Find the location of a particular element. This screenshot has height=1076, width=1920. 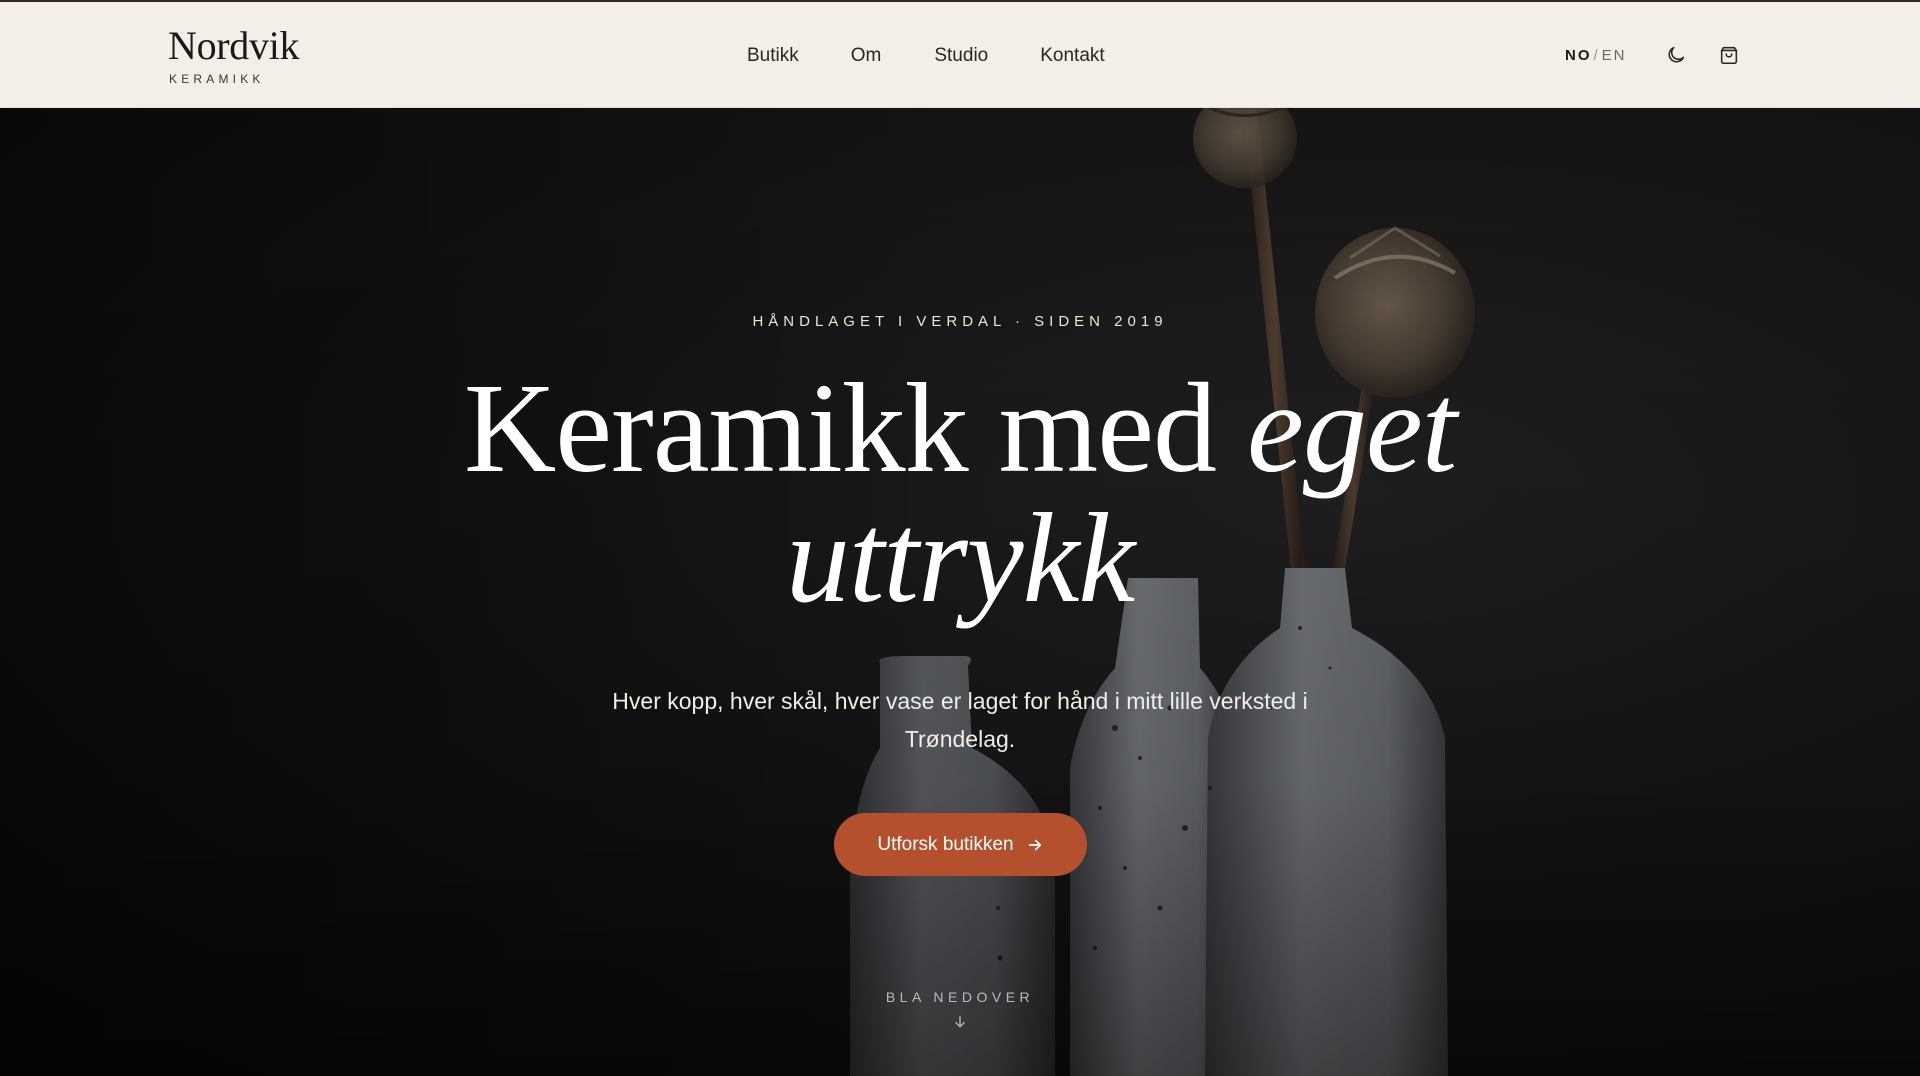

nav-item-kontakt: Kontakt is located at coordinates (1072, 56).